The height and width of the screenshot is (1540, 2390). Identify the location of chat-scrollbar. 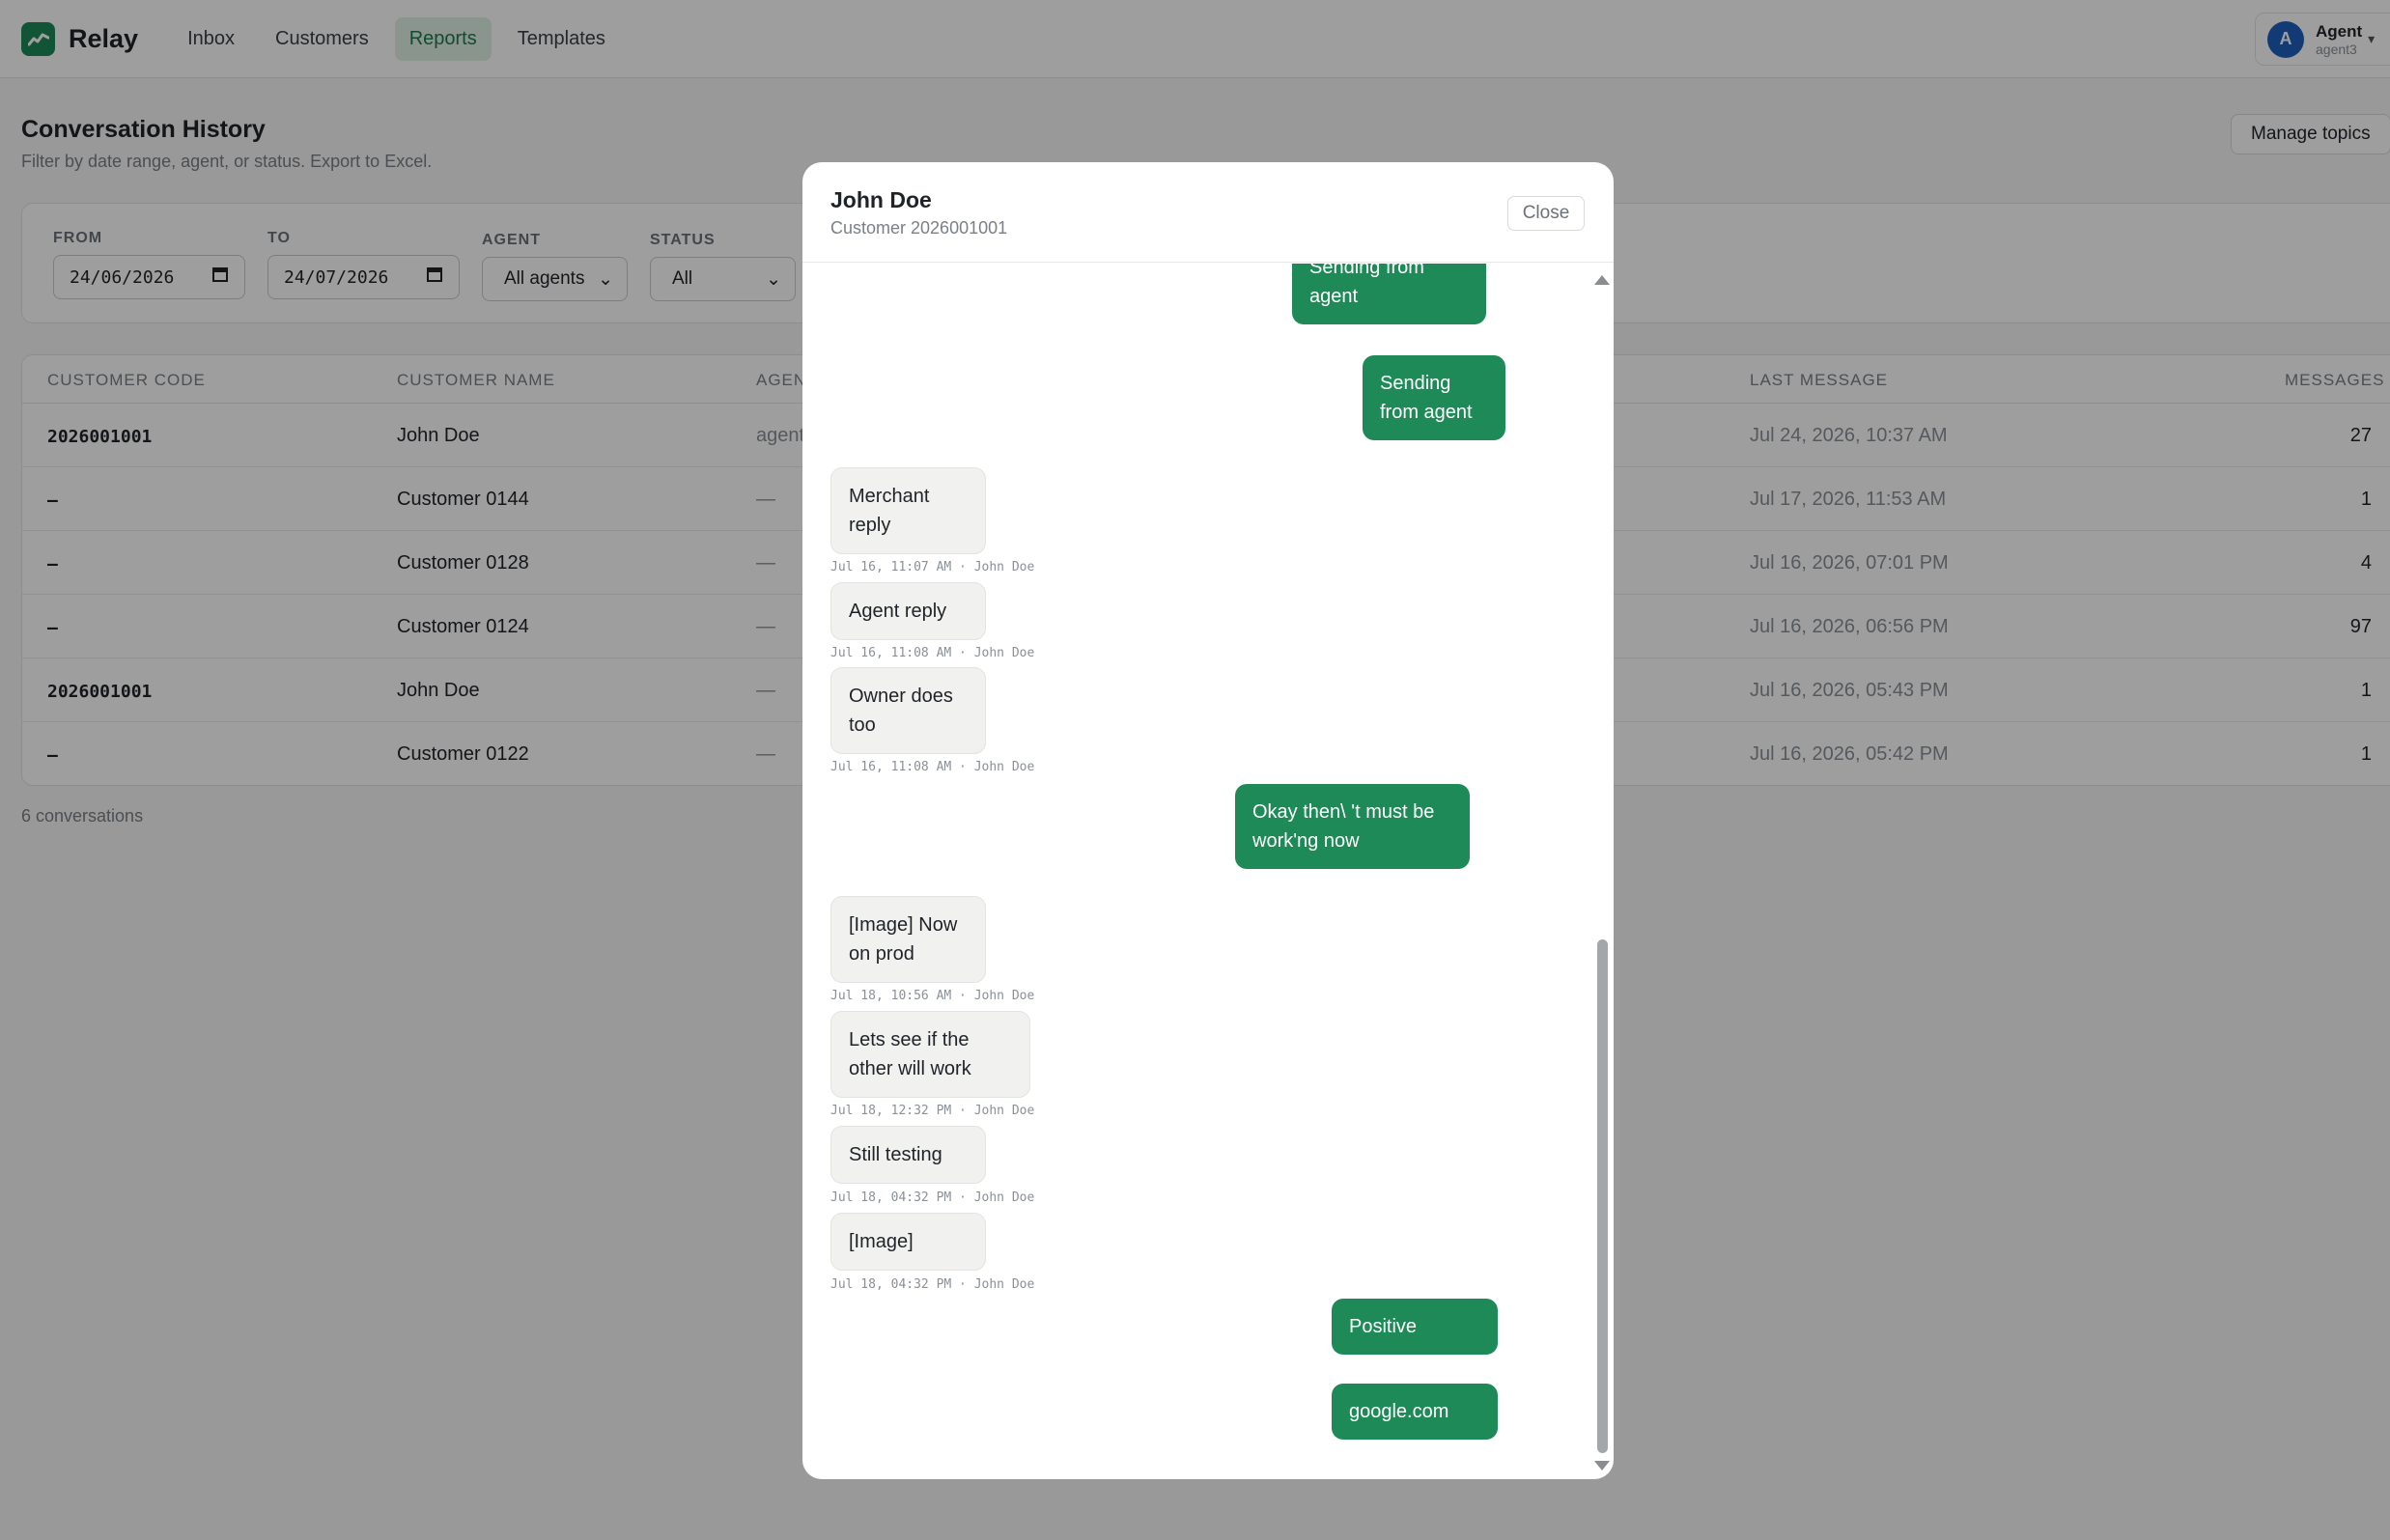
(1602, 872).